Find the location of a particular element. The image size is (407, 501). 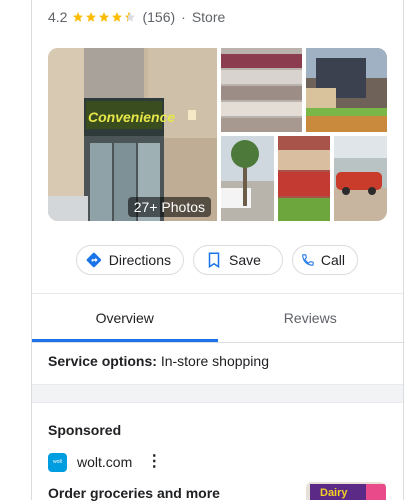

tab-reviews: Reviews is located at coordinates (311, 318).